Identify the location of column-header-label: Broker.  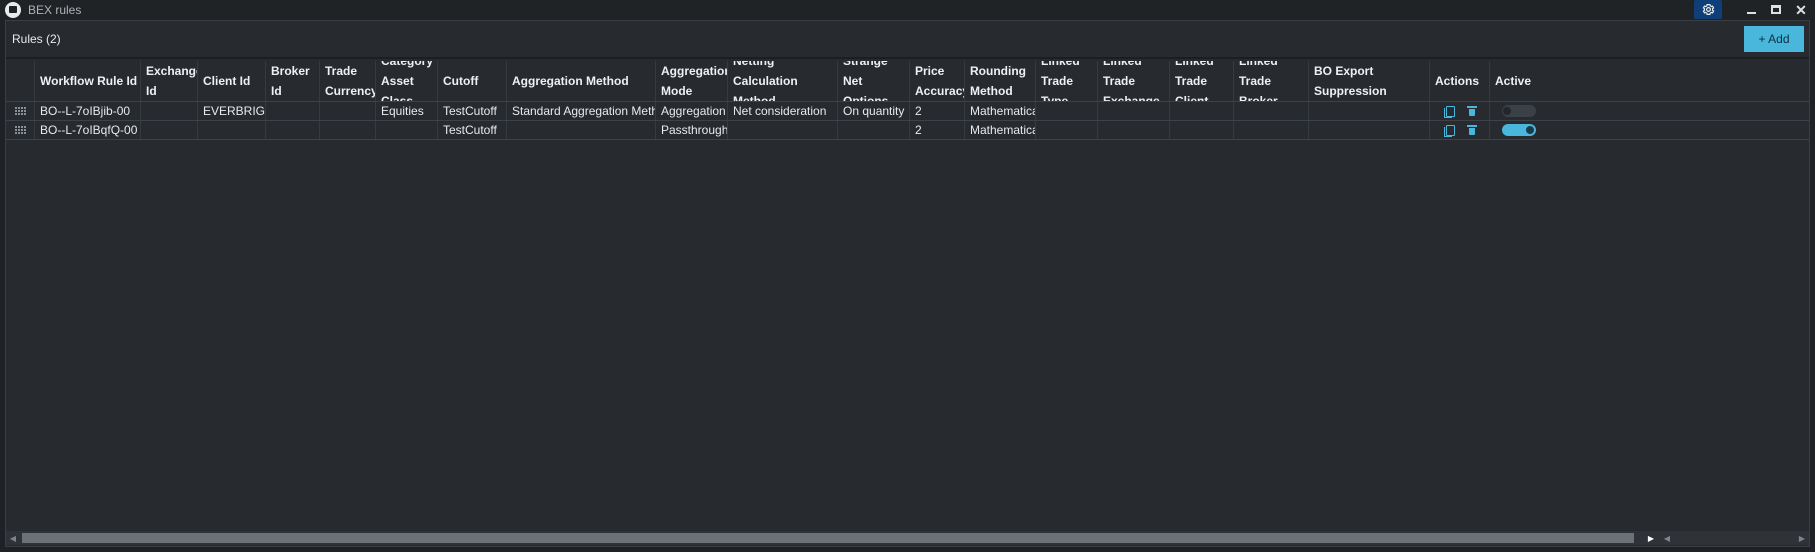
(1258, 97).